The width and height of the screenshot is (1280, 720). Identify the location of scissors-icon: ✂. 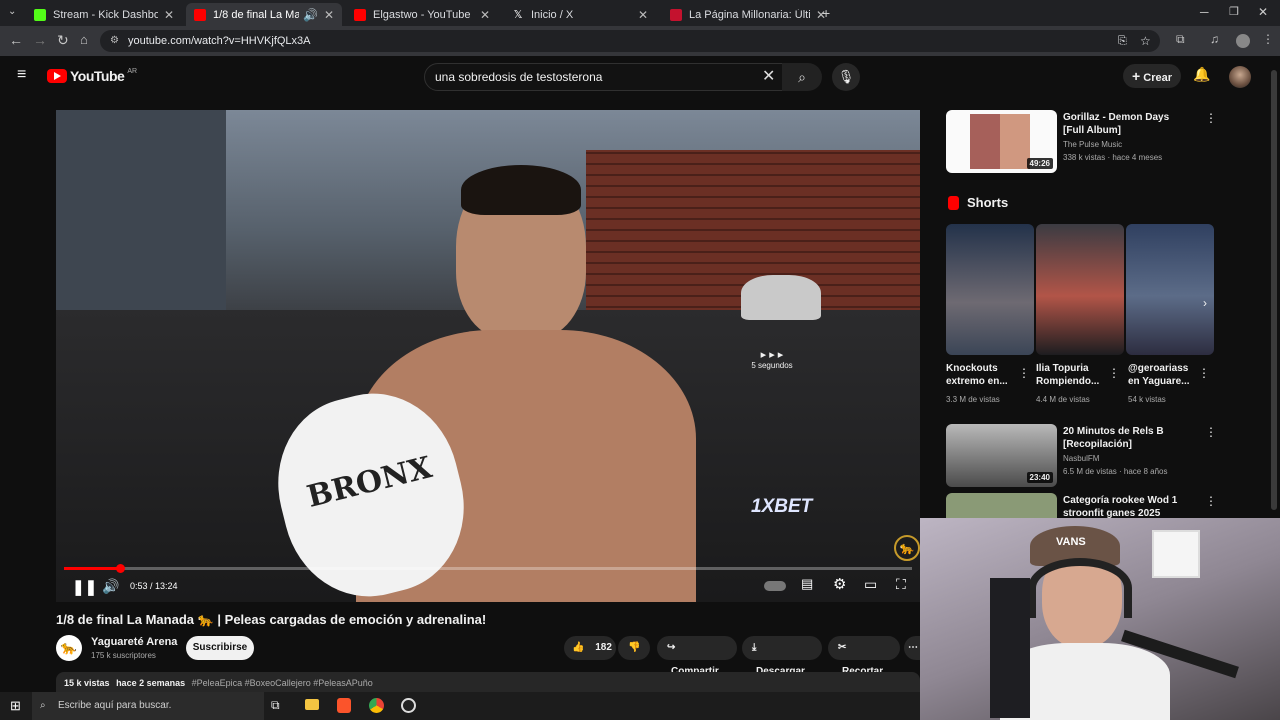
(842, 647).